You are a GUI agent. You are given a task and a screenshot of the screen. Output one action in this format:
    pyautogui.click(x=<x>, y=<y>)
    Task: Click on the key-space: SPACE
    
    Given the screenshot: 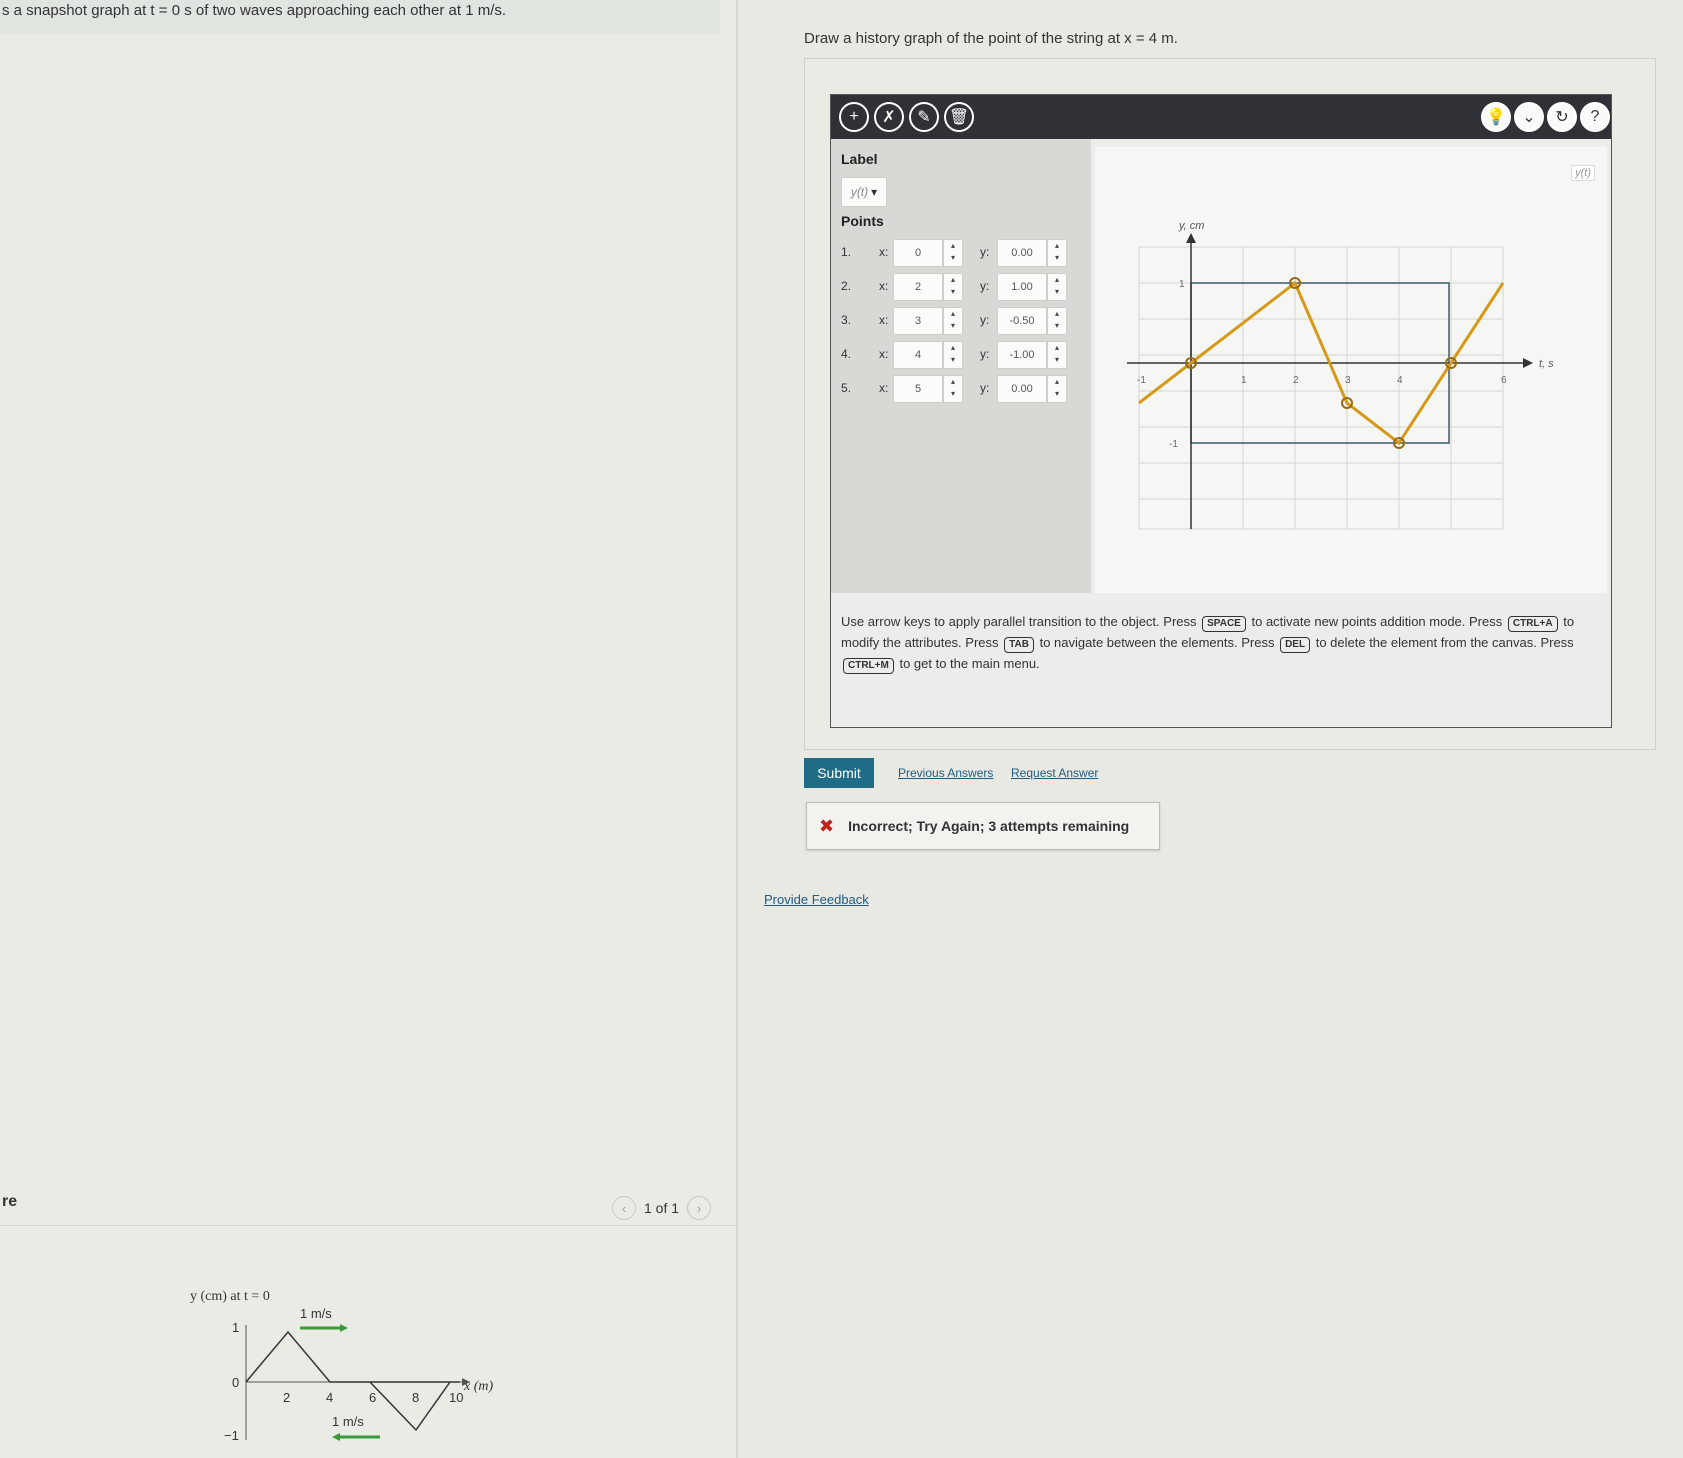 What is the action you would take?
    pyautogui.click(x=1224, y=624)
    